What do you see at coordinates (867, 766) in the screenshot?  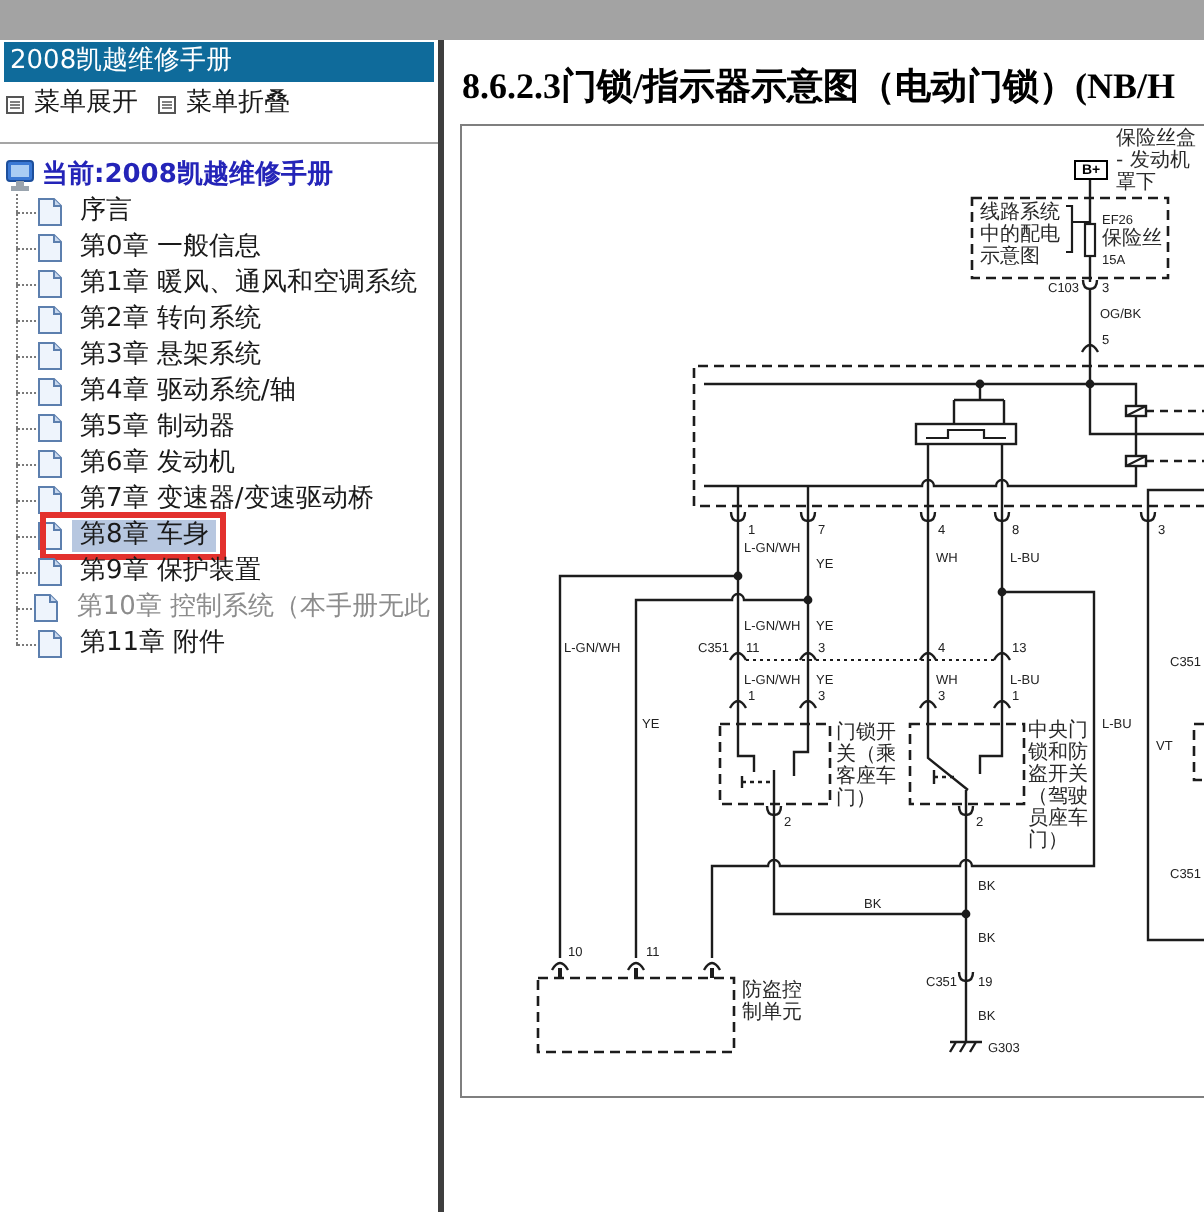 I see `diagram-note: 门锁开关（乘客座车门）` at bounding box center [867, 766].